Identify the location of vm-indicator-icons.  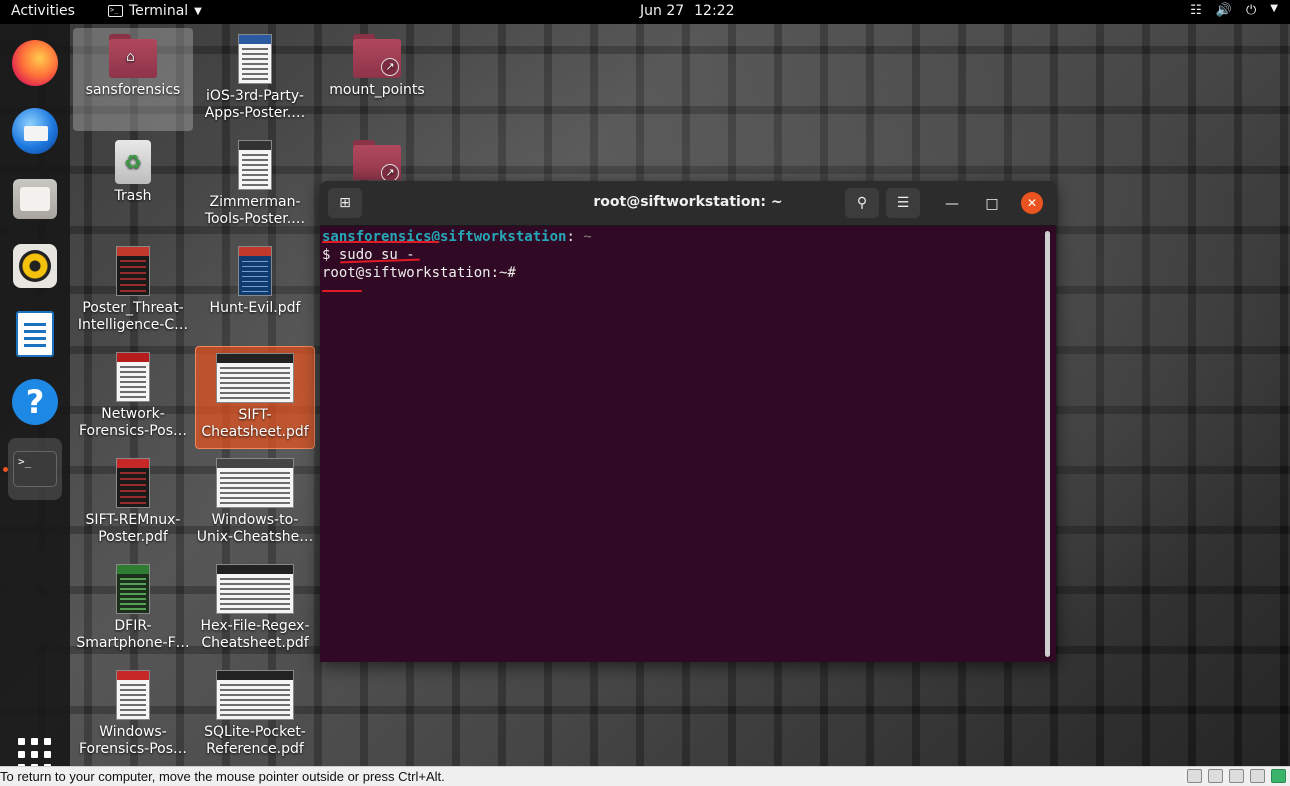
(1236, 776).